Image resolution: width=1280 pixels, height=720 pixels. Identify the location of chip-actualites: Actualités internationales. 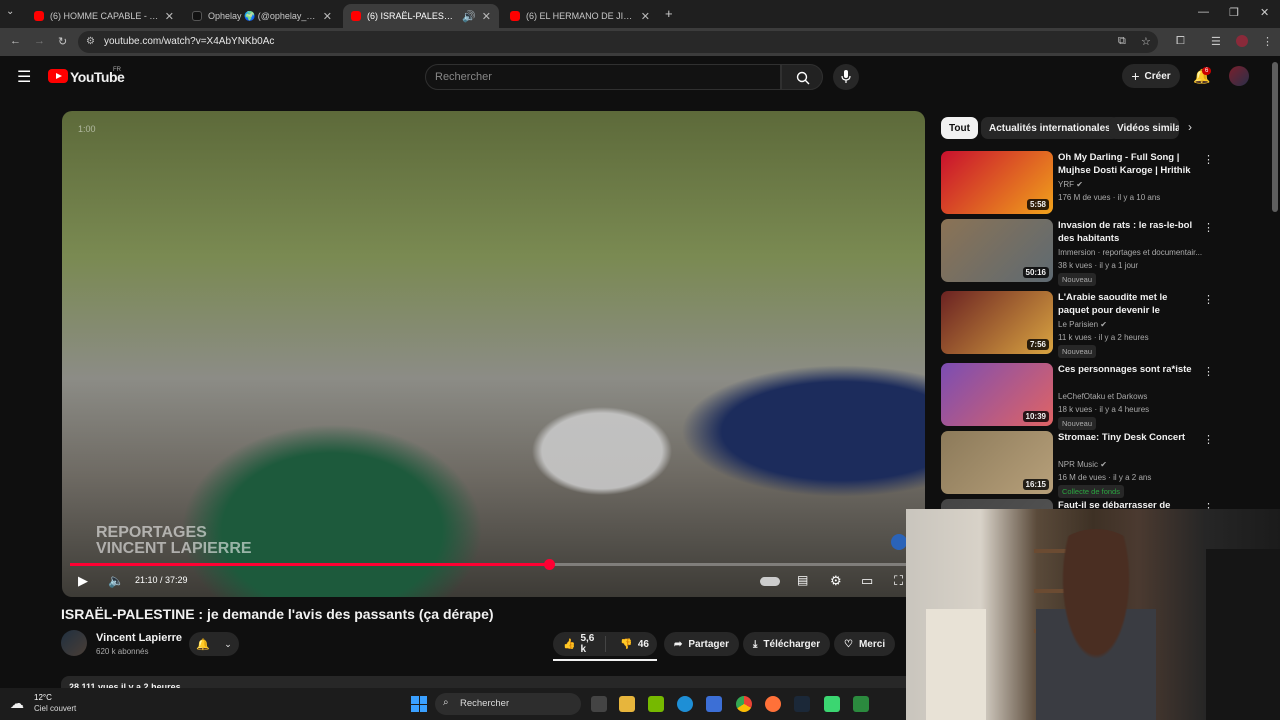
(1050, 128).